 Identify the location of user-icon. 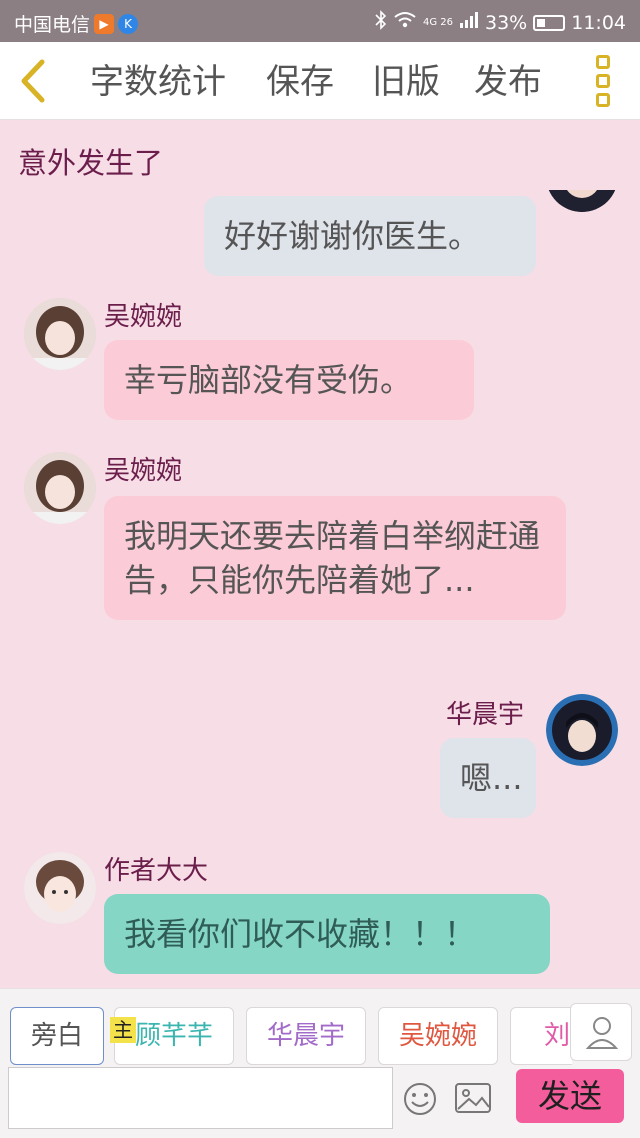
(602, 1033).